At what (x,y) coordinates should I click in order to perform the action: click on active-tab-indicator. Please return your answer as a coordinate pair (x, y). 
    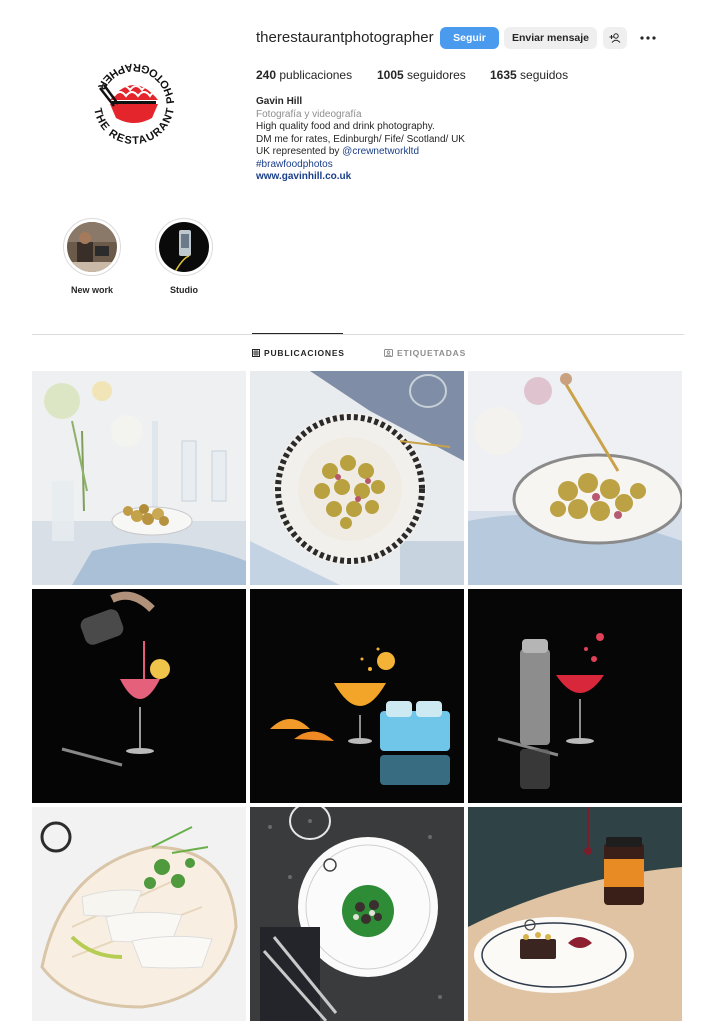
    Looking at the image, I should click on (297, 333).